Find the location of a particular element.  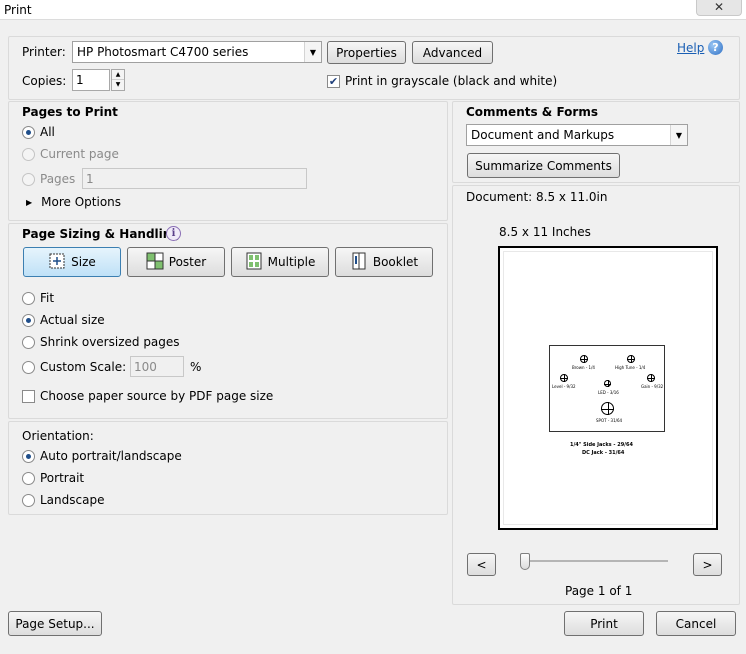

preview-text-gain: Gain - 9/32 is located at coordinates (652, 386).